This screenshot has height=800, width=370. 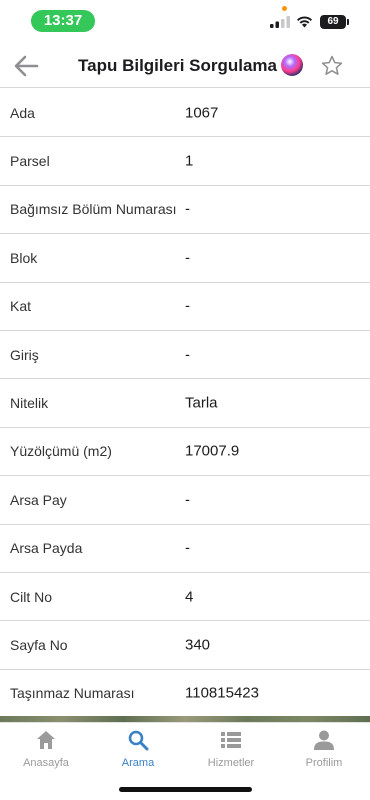 I want to click on row-label: Parsel, so click(x=30, y=161).